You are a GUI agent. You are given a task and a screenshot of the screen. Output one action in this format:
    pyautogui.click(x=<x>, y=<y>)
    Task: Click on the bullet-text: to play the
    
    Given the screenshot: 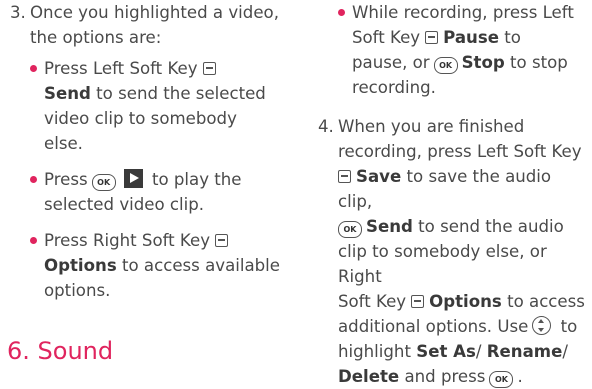 What is the action you would take?
    pyautogui.click(x=194, y=179)
    